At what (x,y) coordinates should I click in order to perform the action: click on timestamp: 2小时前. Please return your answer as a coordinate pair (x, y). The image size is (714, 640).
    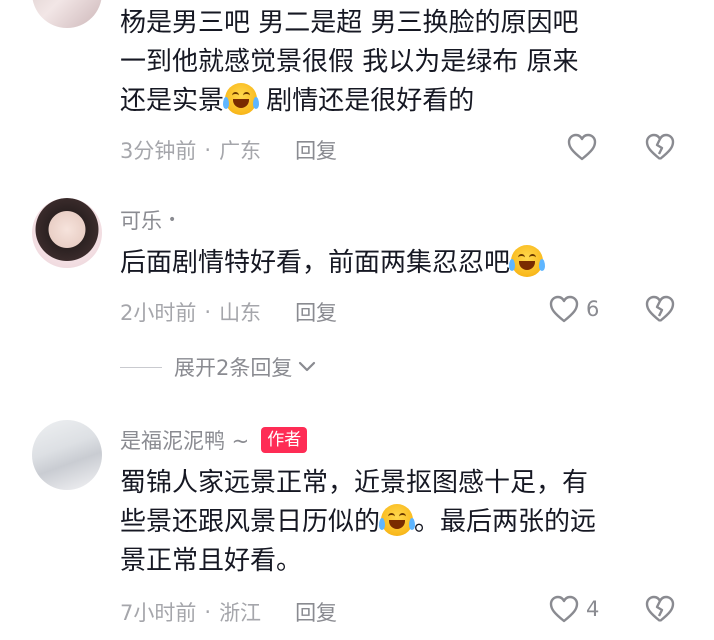
    Looking at the image, I should click on (158, 313).